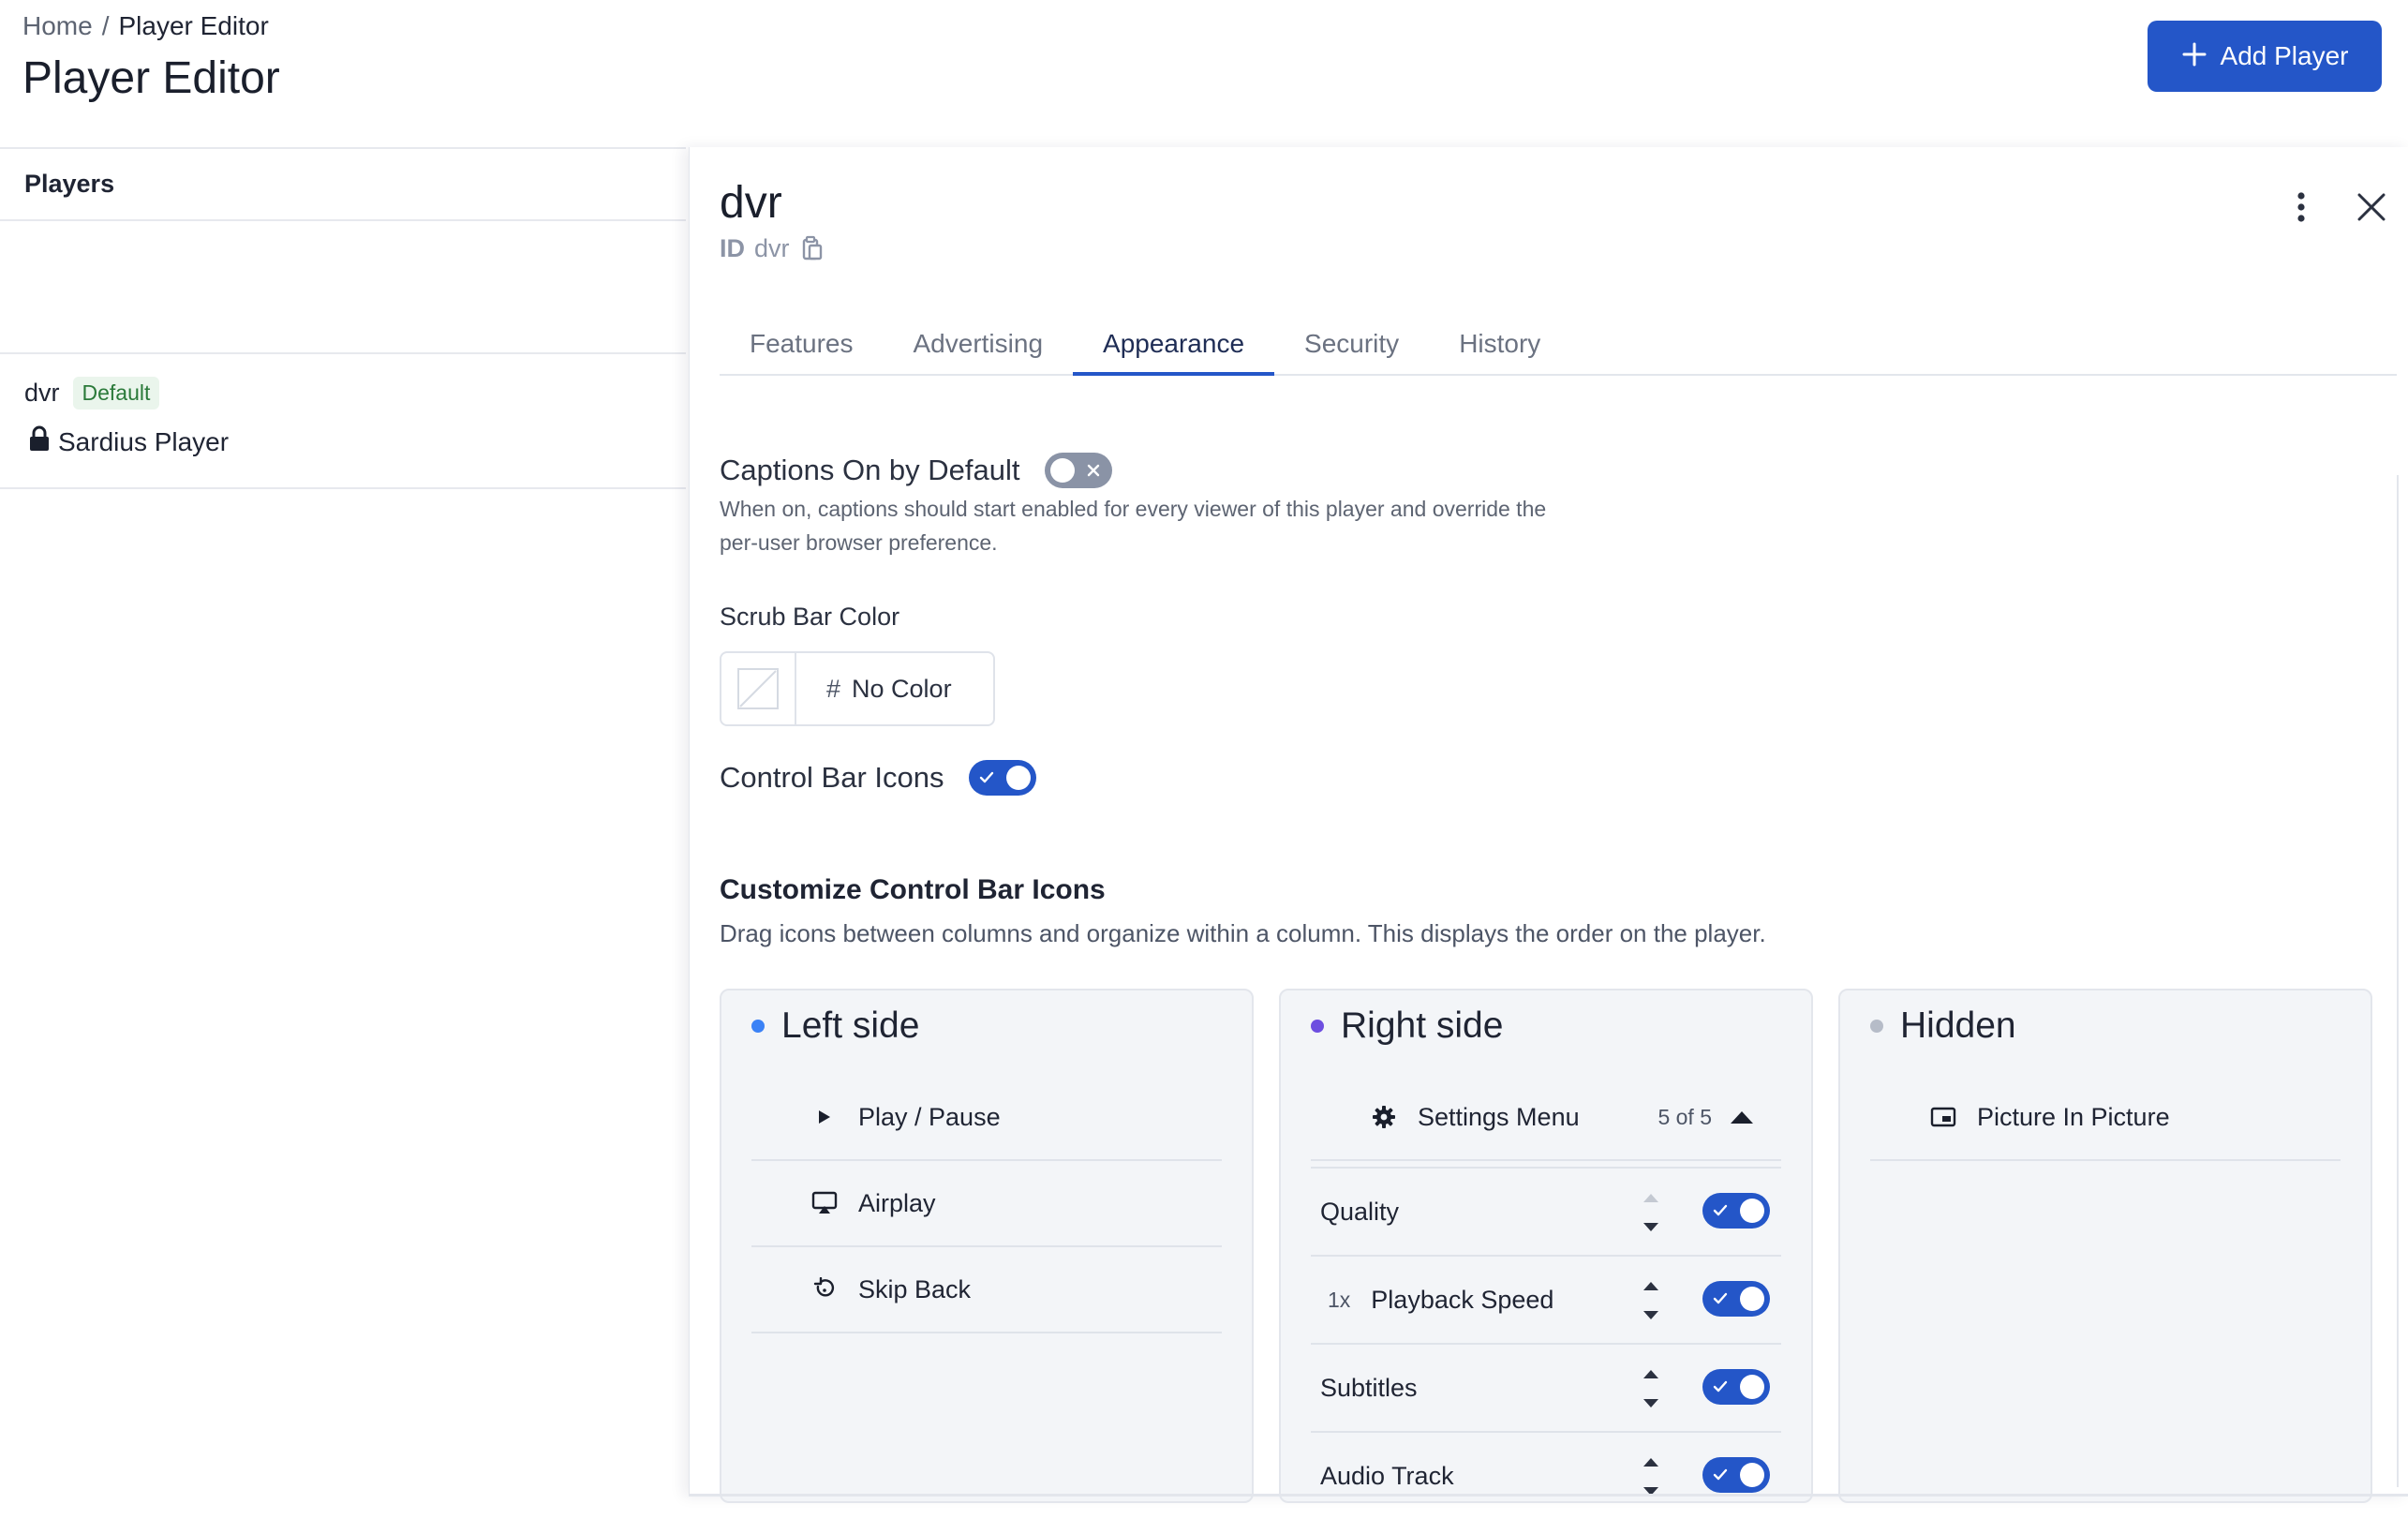 Image resolution: width=2408 pixels, height=1519 pixels. What do you see at coordinates (802, 344) in the screenshot?
I see `tab-features: Features` at bounding box center [802, 344].